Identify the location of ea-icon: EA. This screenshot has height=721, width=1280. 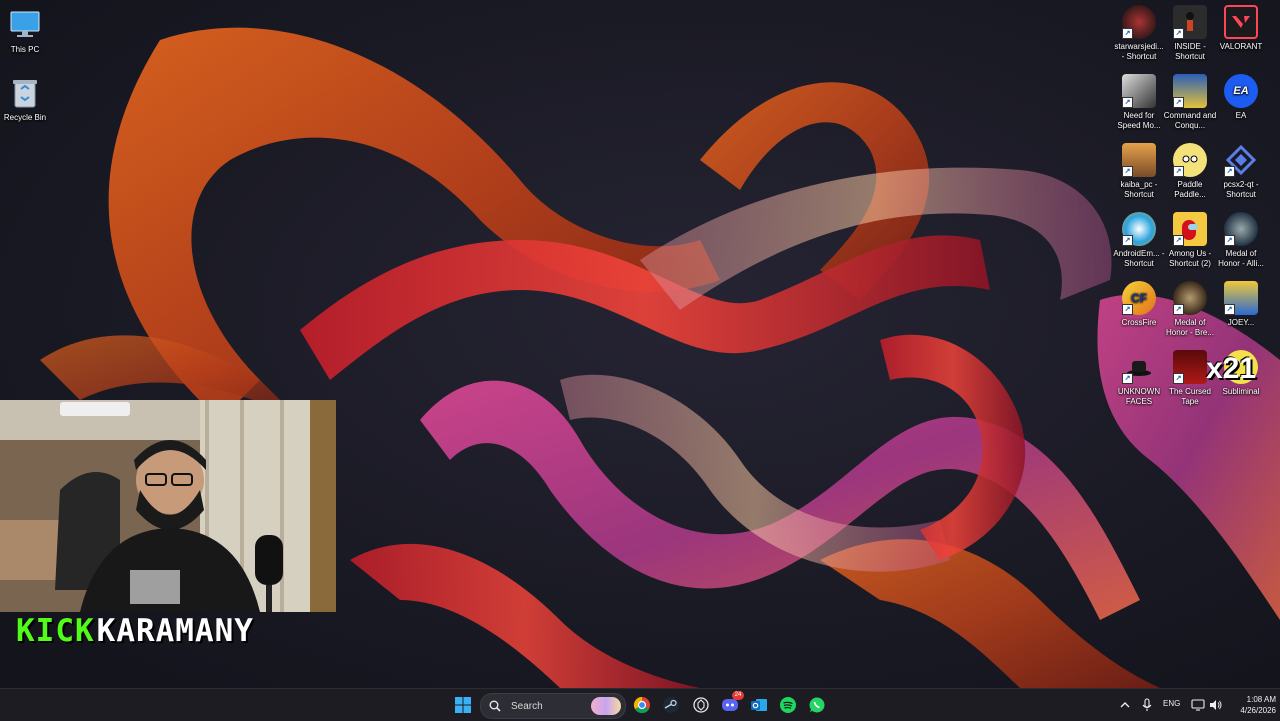
(1241, 91).